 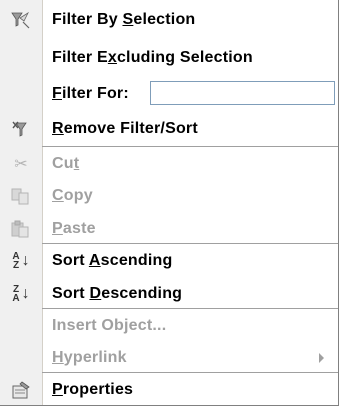 What do you see at coordinates (112, 260) in the screenshot?
I see `menu-item-label: Sort Ascending` at bounding box center [112, 260].